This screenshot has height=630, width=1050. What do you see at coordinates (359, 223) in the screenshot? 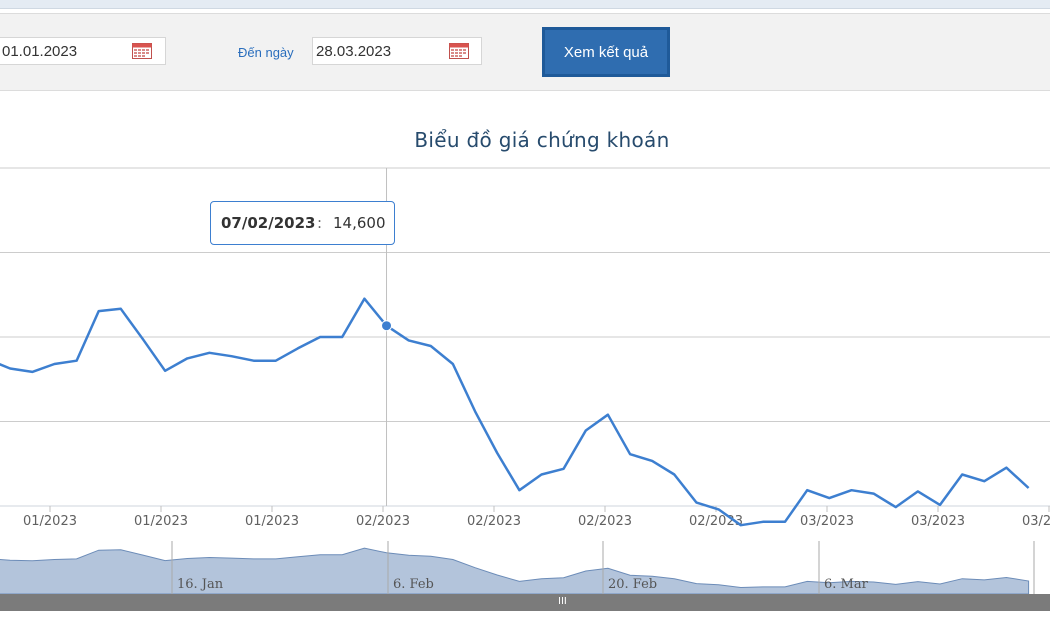
I see `tooltip-value: 14,600` at bounding box center [359, 223].